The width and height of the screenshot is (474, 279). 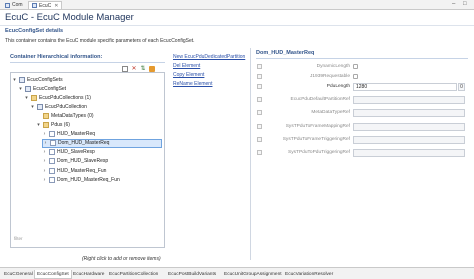 I want to click on tree-node: MetaDataTypes (0), so click(x=65, y=115).